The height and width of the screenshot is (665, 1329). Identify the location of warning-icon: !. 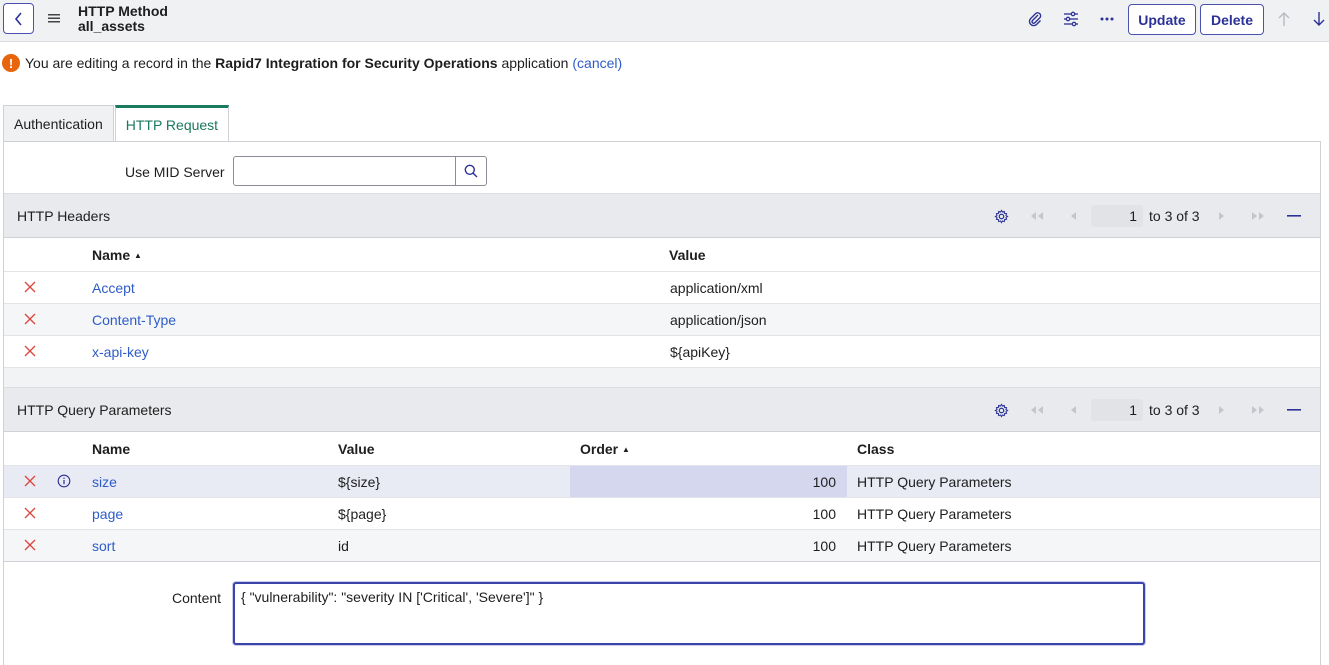
(11, 63).